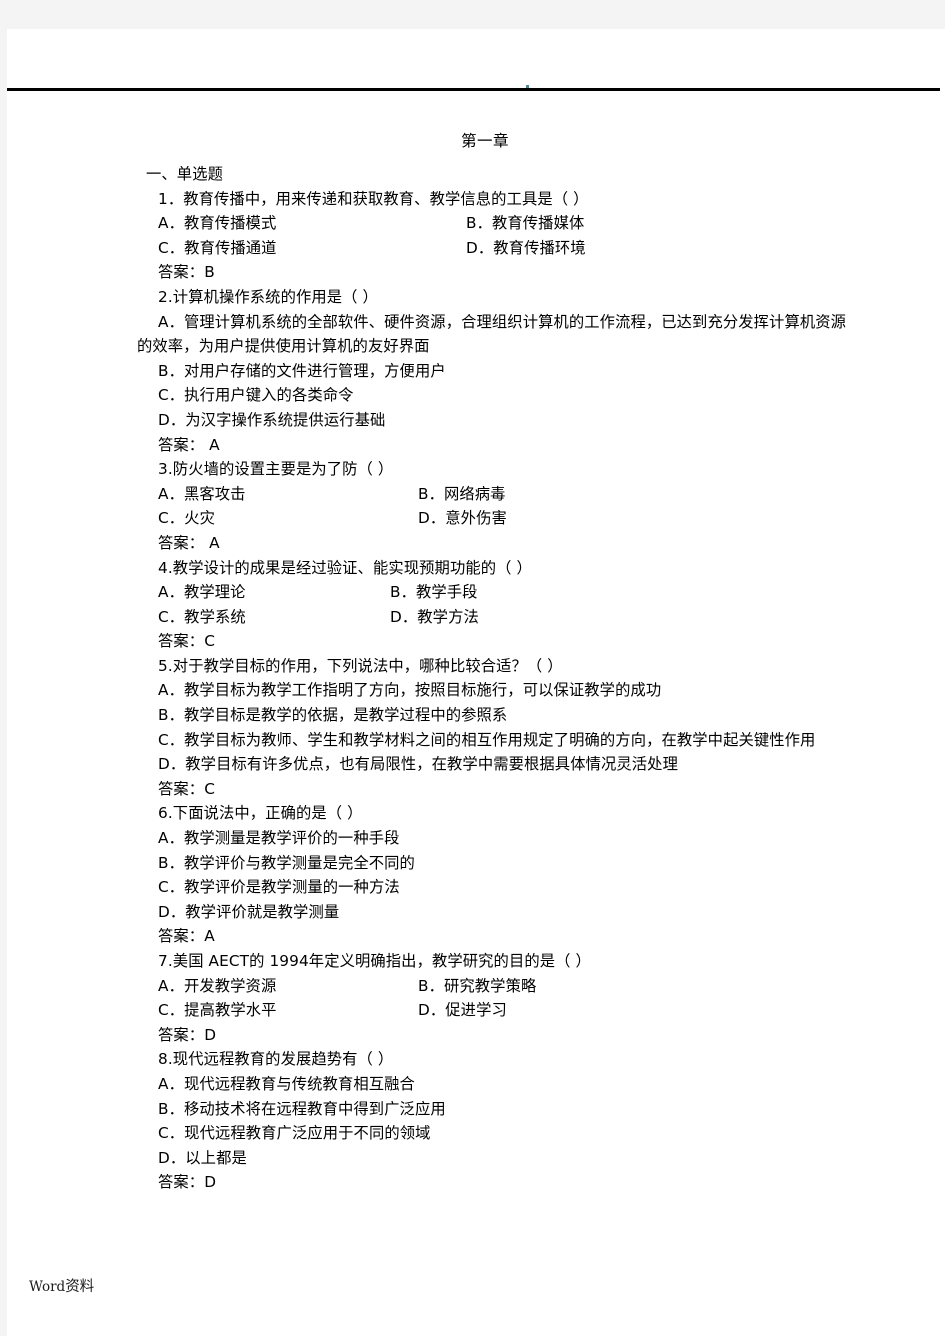  Describe the element at coordinates (462, 1010) in the screenshot. I see `option-item: D．促进学习` at that location.